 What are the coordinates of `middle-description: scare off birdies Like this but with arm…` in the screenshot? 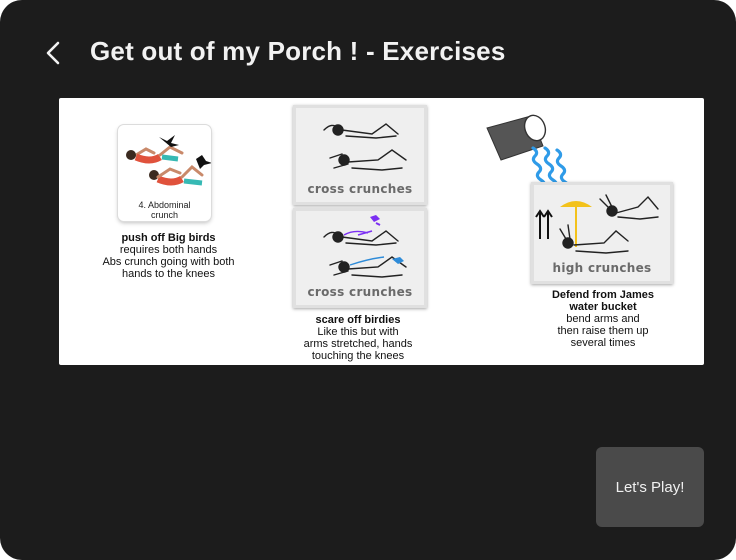 It's located at (358, 338).